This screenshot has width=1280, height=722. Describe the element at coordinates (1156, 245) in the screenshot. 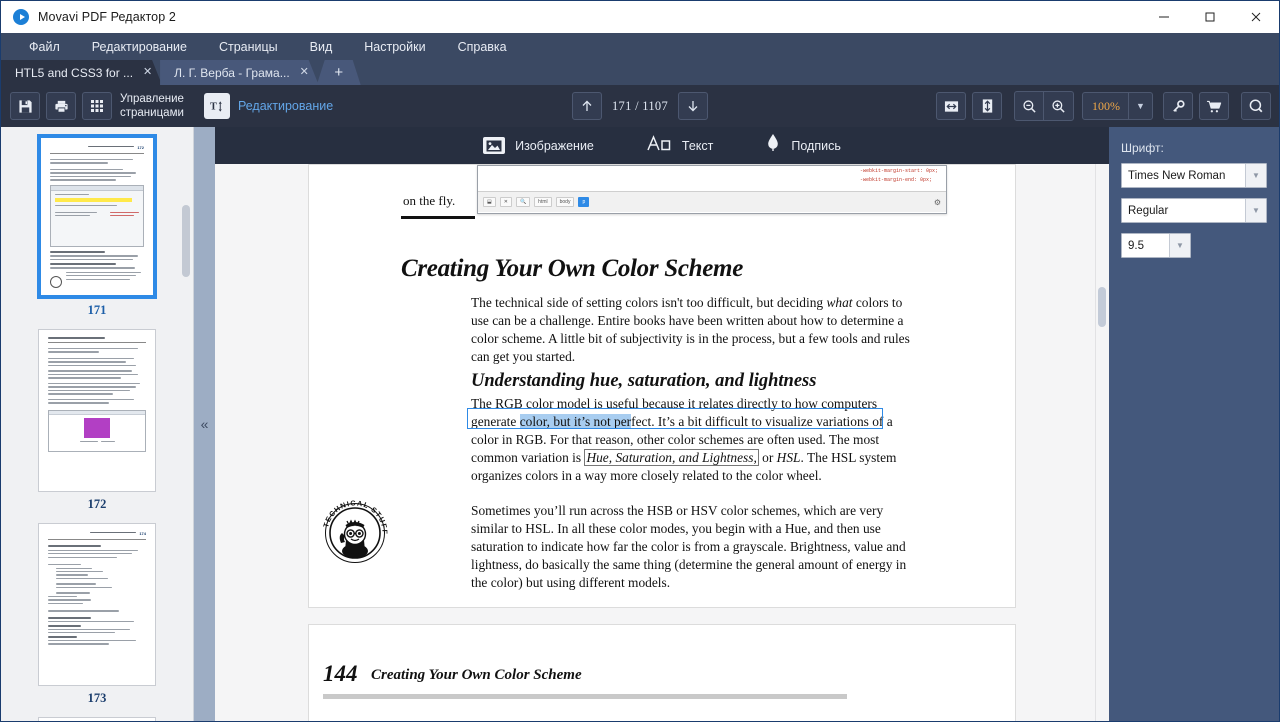

I see `font-size-select: 9.5 ▼` at that location.